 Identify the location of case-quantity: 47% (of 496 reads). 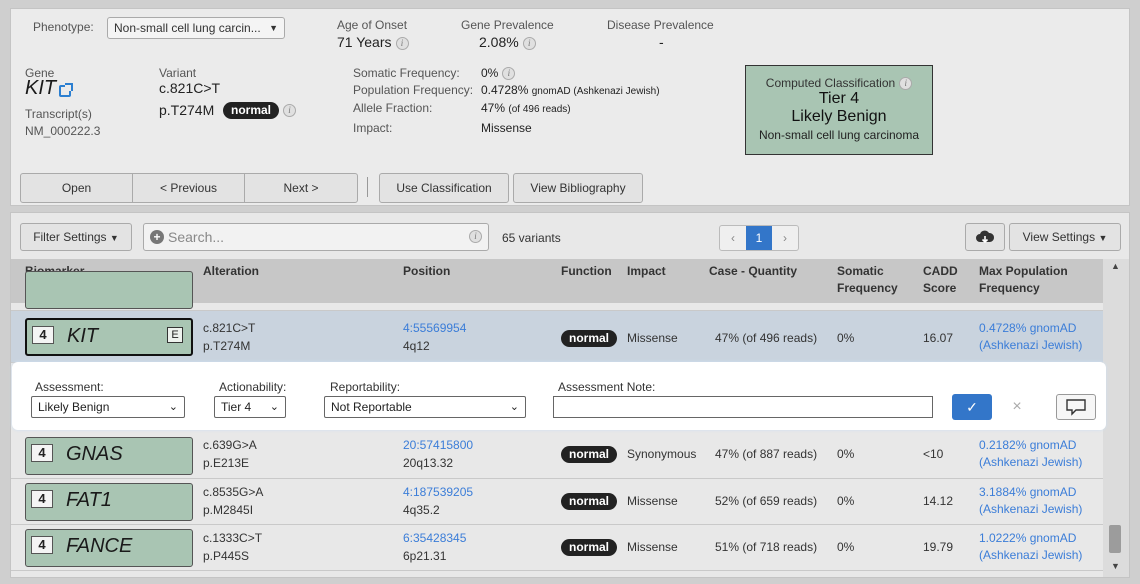
(766, 338).